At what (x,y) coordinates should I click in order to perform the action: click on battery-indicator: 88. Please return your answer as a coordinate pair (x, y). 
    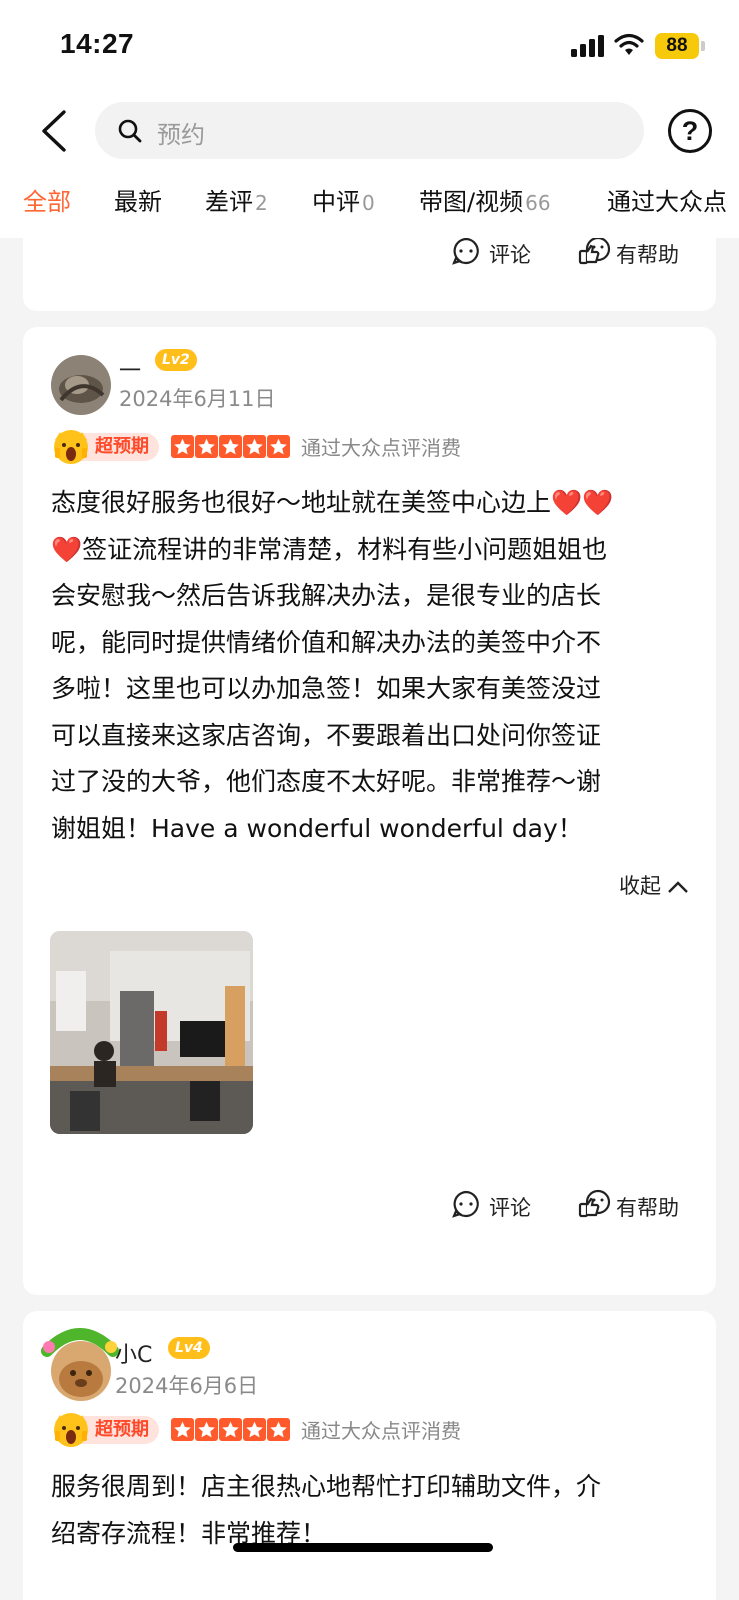
    Looking at the image, I should click on (680, 46).